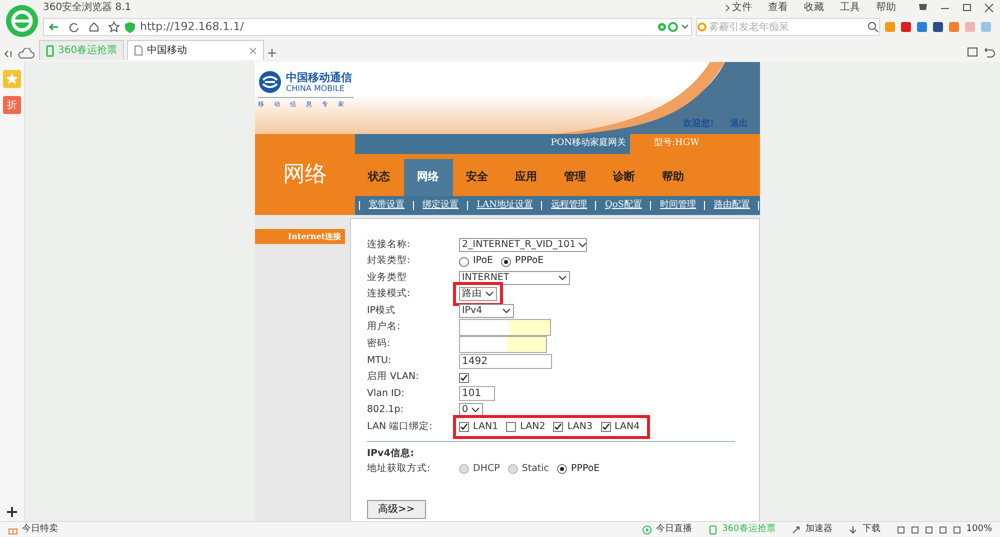 This screenshot has height=537, width=1000. What do you see at coordinates (814, 7) in the screenshot?
I see `menu-item: 收藏` at bounding box center [814, 7].